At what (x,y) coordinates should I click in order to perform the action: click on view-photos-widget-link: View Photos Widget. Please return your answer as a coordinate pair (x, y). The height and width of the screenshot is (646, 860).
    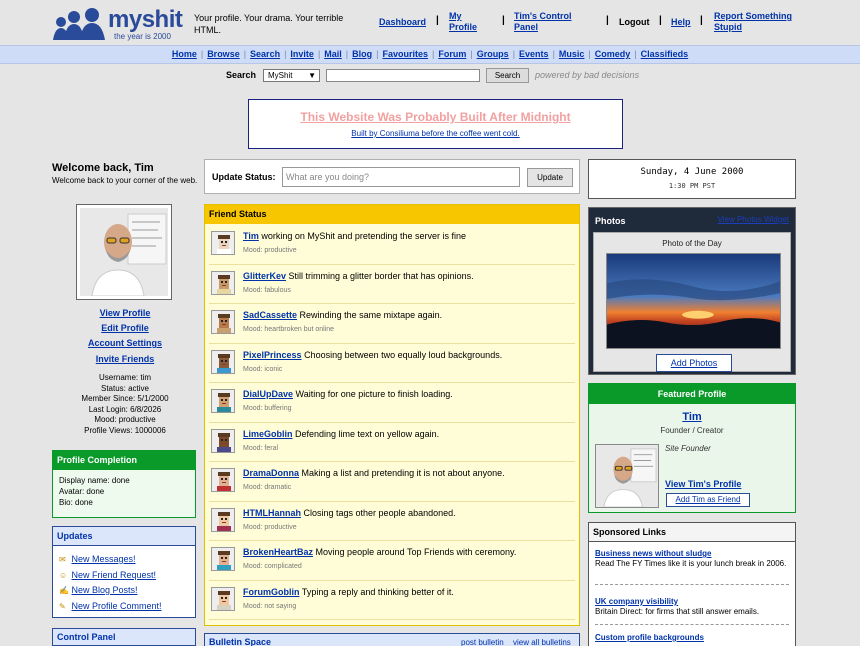
    Looking at the image, I should click on (753, 219).